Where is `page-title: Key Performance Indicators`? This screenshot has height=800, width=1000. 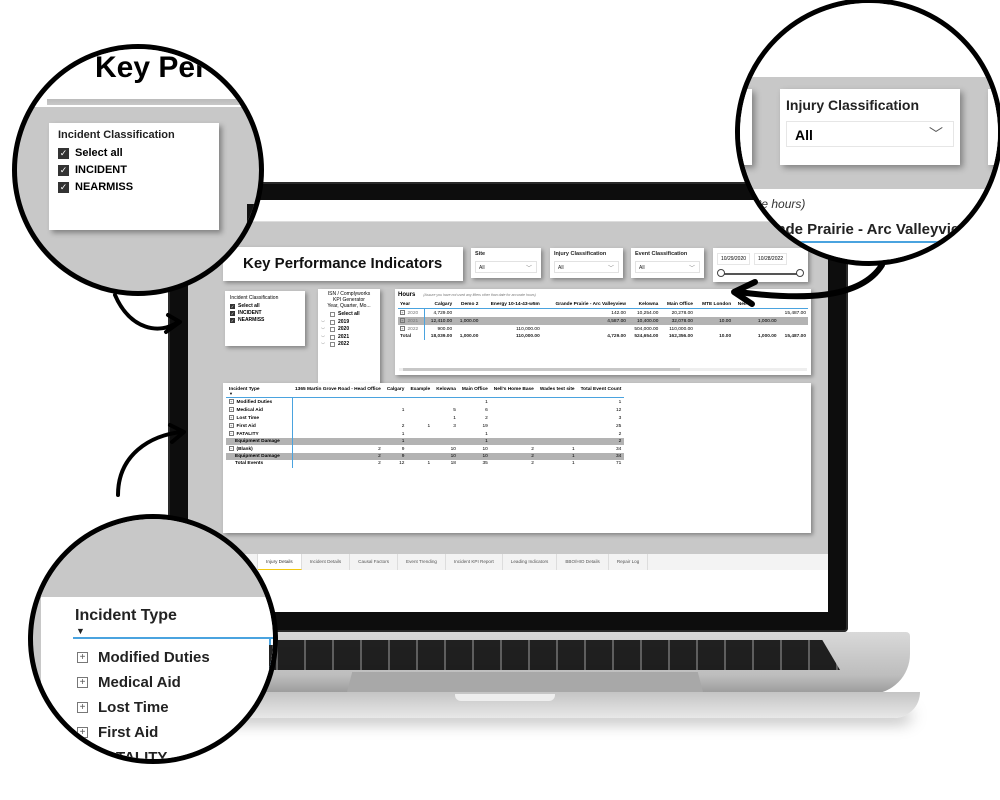 page-title: Key Performance Indicators is located at coordinates (343, 263).